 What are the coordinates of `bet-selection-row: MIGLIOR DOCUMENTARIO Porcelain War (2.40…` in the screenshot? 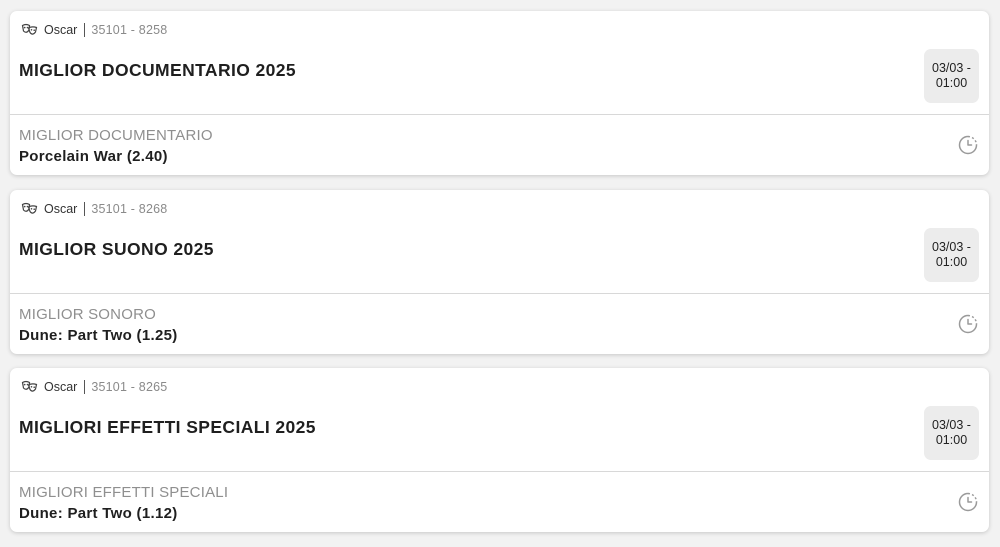 It's located at (499, 145).